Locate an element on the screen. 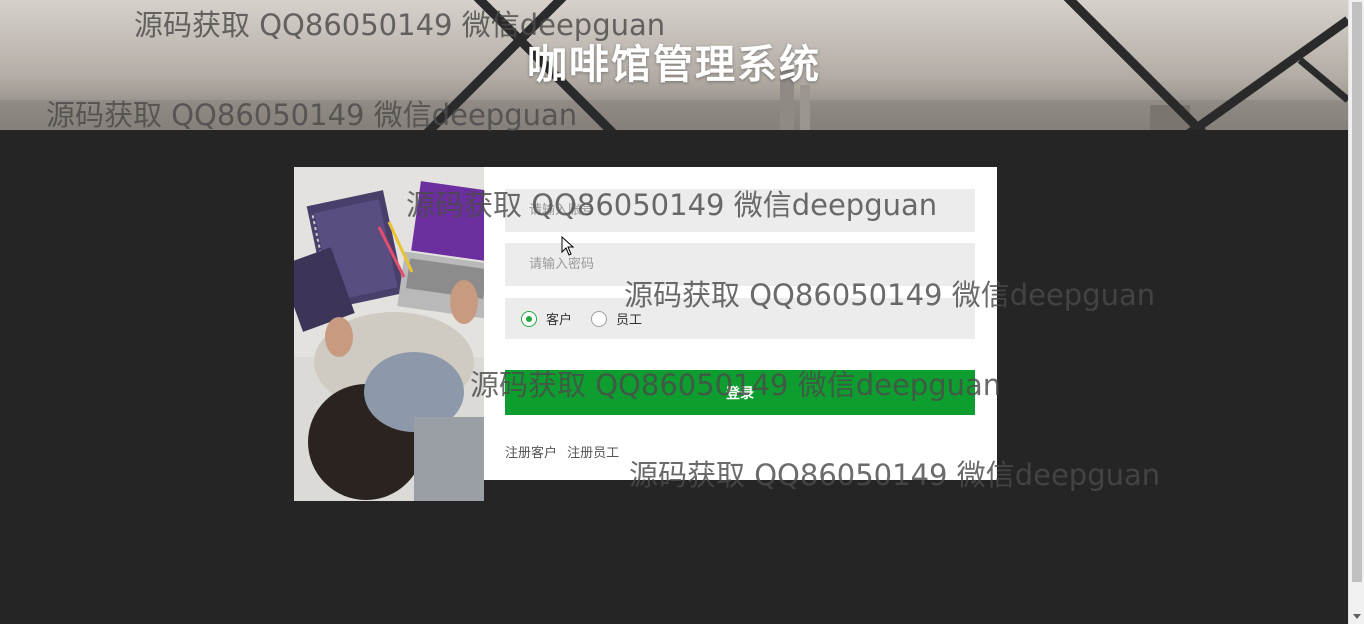  radio-unchecked-icon is located at coordinates (599, 318).